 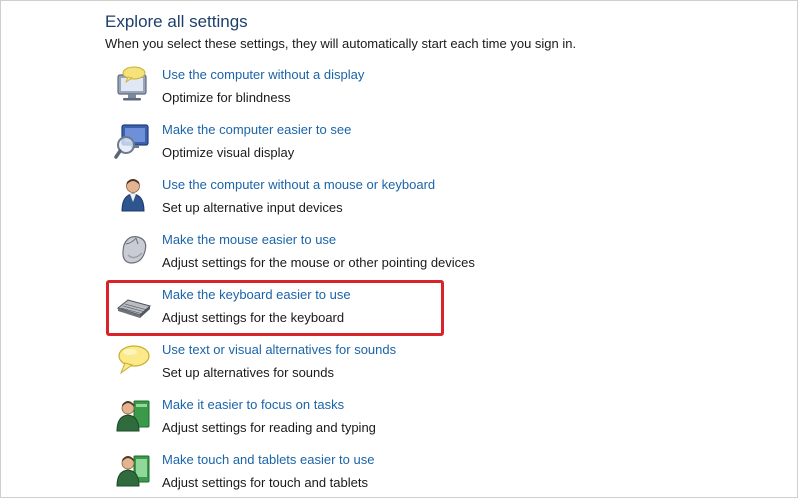 I want to click on setting-link: Make touch and tablets easier to use, so click(x=268, y=459).